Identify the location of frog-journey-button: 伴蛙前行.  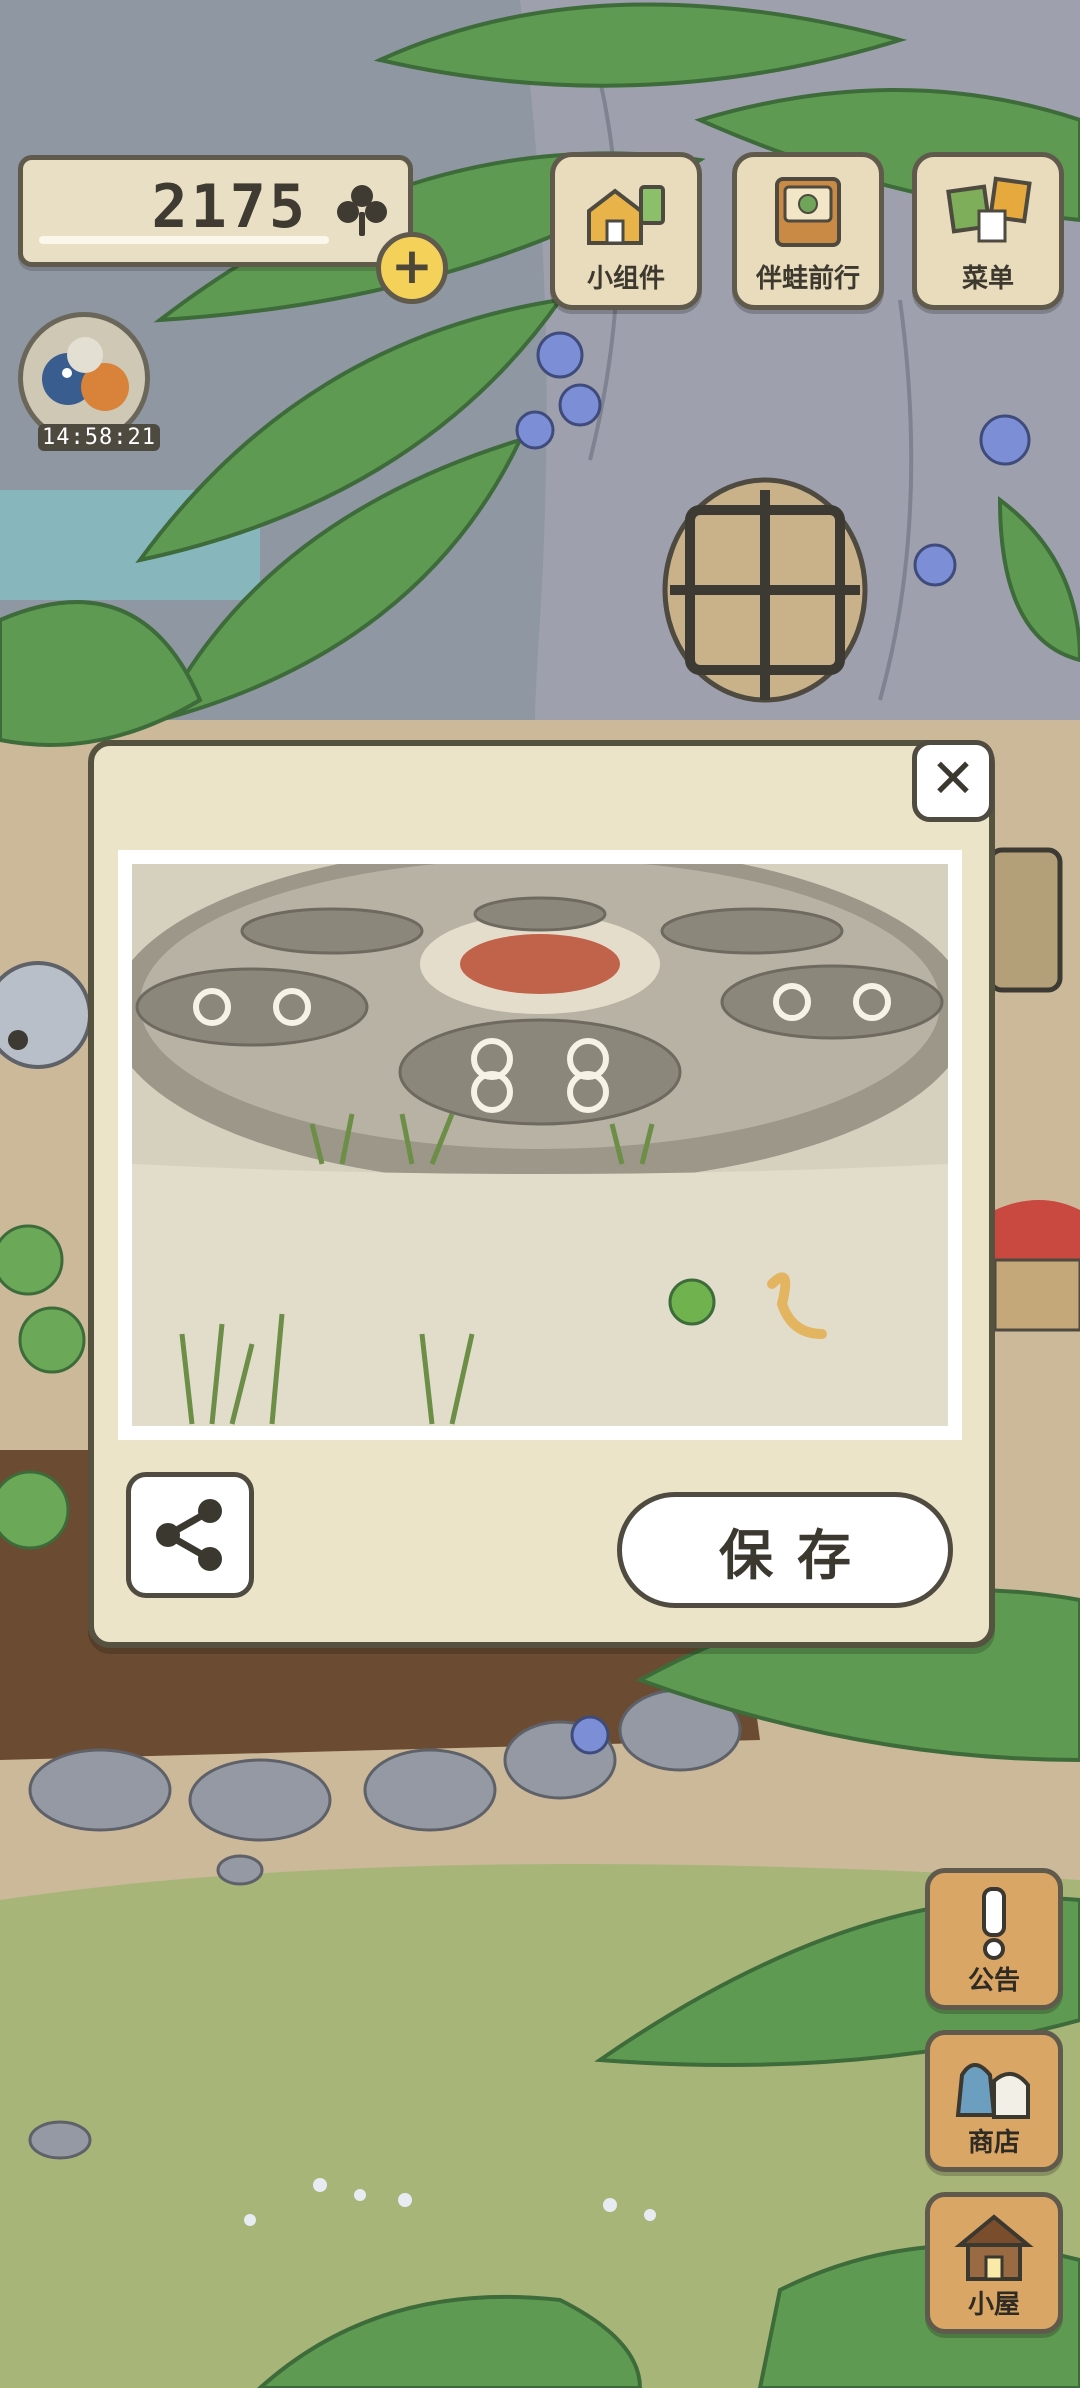
(808, 231).